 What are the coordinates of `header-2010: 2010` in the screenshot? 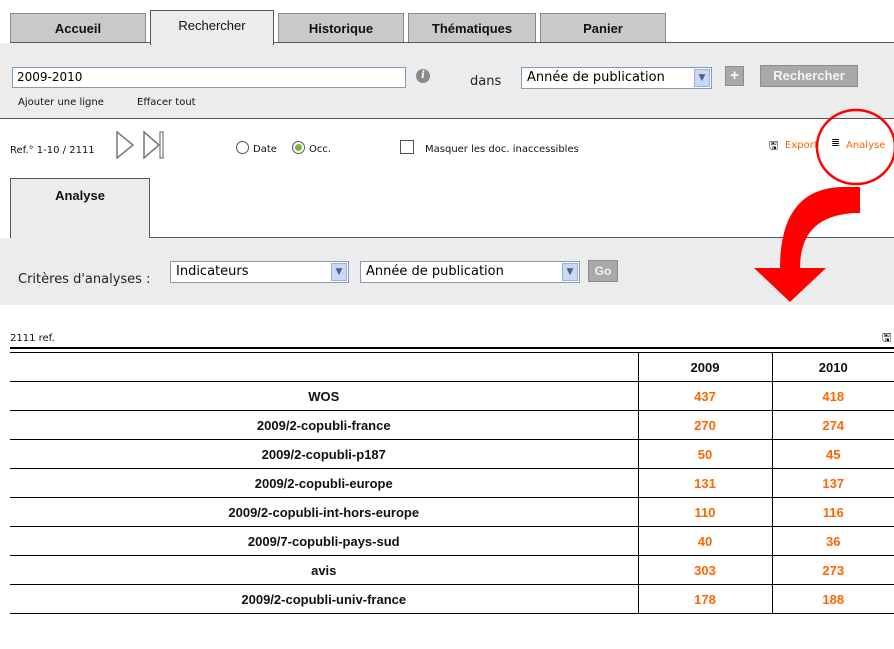 It's located at (833, 367).